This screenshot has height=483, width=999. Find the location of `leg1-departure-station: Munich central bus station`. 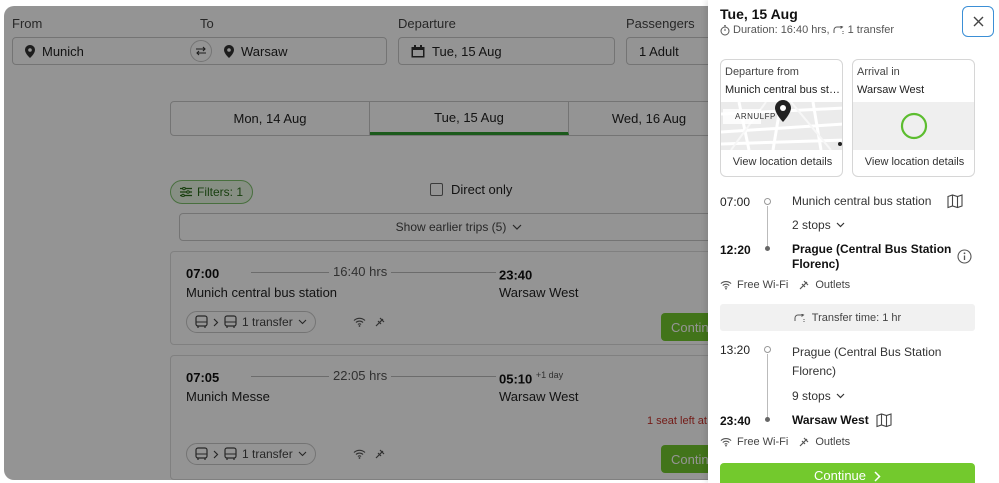

leg1-departure-station: Munich central bus station is located at coordinates (862, 201).